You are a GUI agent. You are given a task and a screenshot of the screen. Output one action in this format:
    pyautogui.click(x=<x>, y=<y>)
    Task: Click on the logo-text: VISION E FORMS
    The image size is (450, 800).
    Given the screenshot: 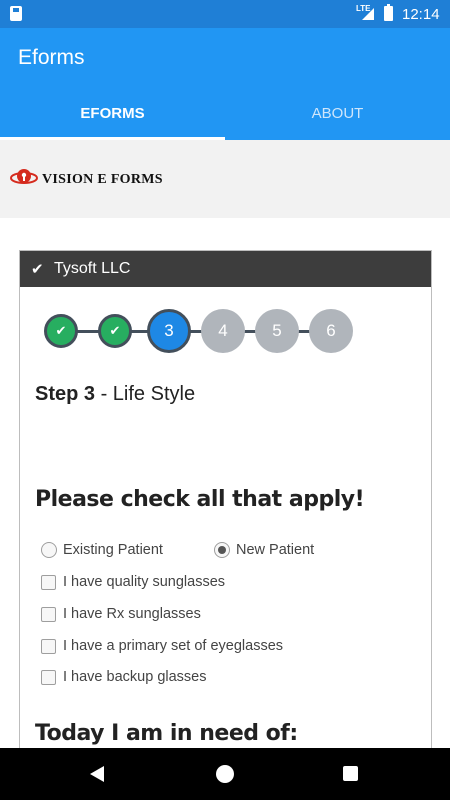 What is the action you would take?
    pyautogui.click(x=102, y=179)
    